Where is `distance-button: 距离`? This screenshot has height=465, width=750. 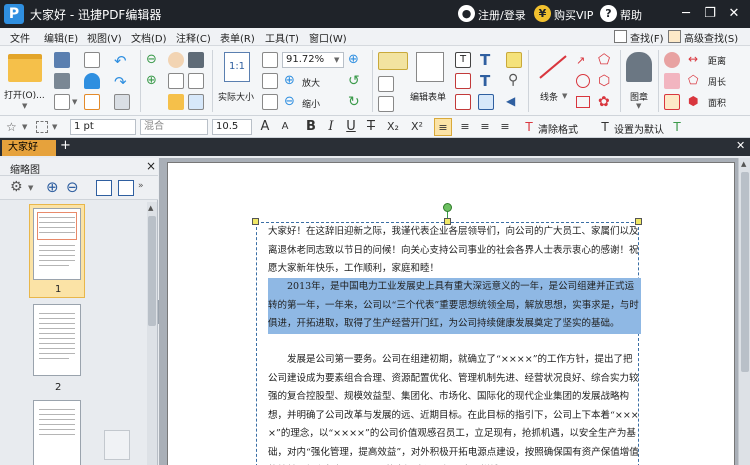
distance-button: 距离 is located at coordinates (717, 60).